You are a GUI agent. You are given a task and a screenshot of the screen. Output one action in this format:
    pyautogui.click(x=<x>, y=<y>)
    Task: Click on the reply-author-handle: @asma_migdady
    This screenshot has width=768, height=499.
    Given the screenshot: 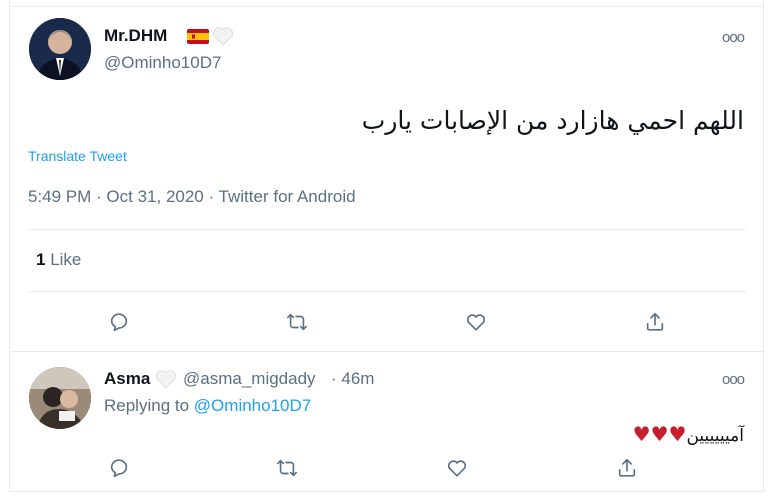 What is the action you would take?
    pyautogui.click(x=249, y=379)
    